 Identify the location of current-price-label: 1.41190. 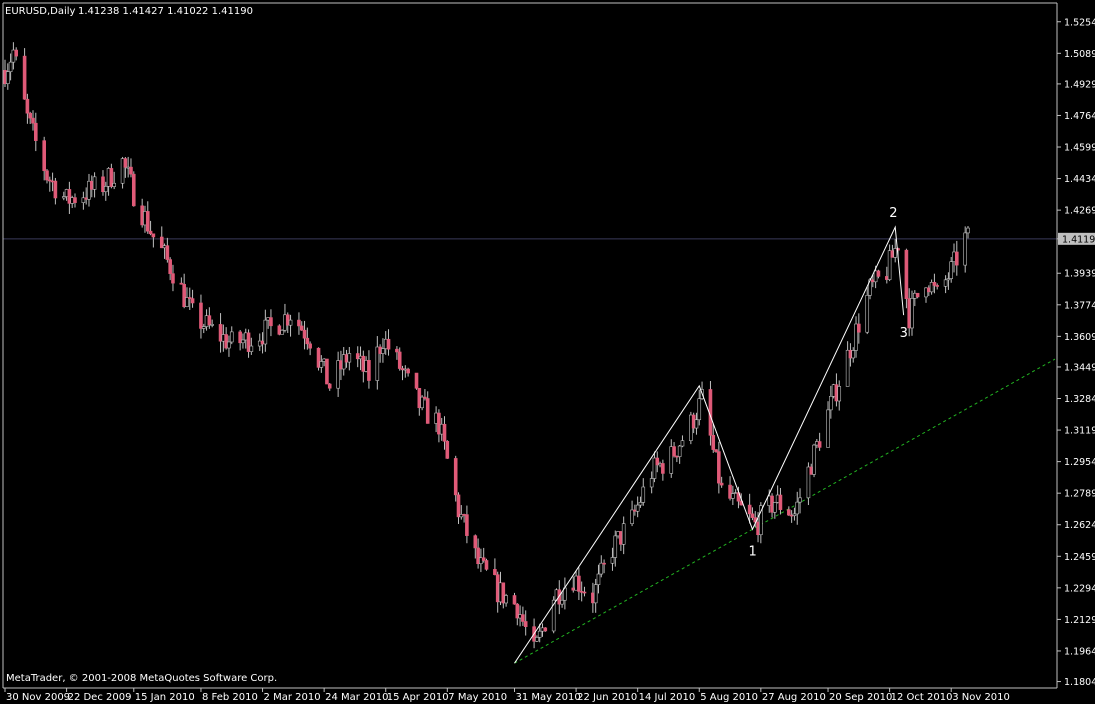
(1078, 239).